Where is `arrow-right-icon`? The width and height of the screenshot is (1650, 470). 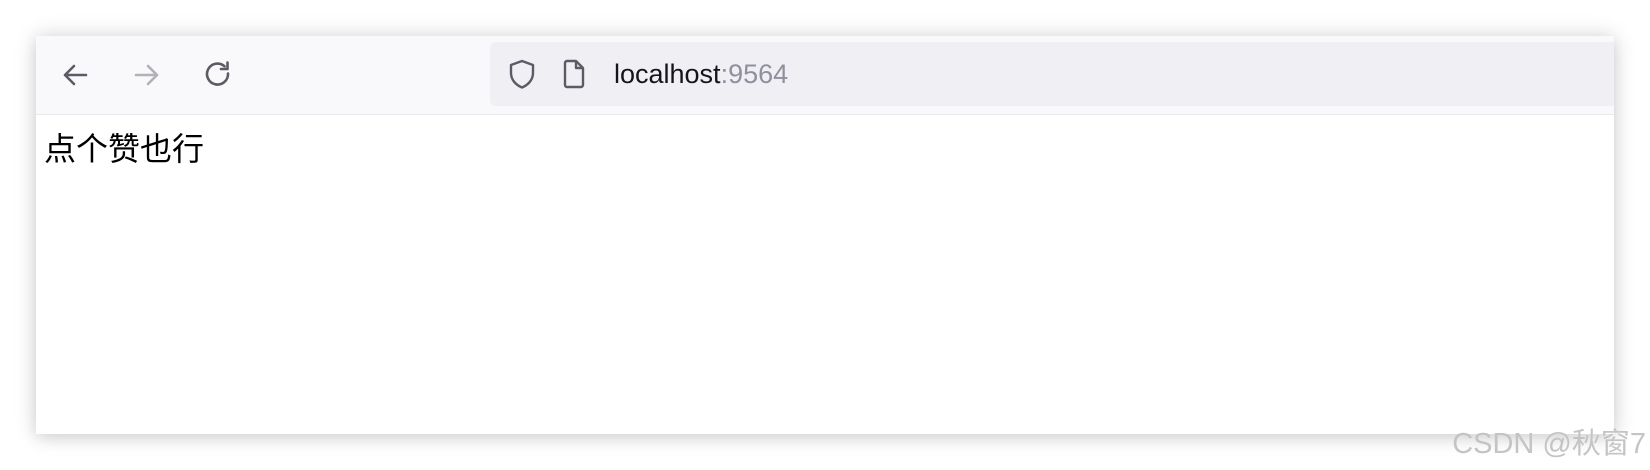 arrow-right-icon is located at coordinates (146, 75).